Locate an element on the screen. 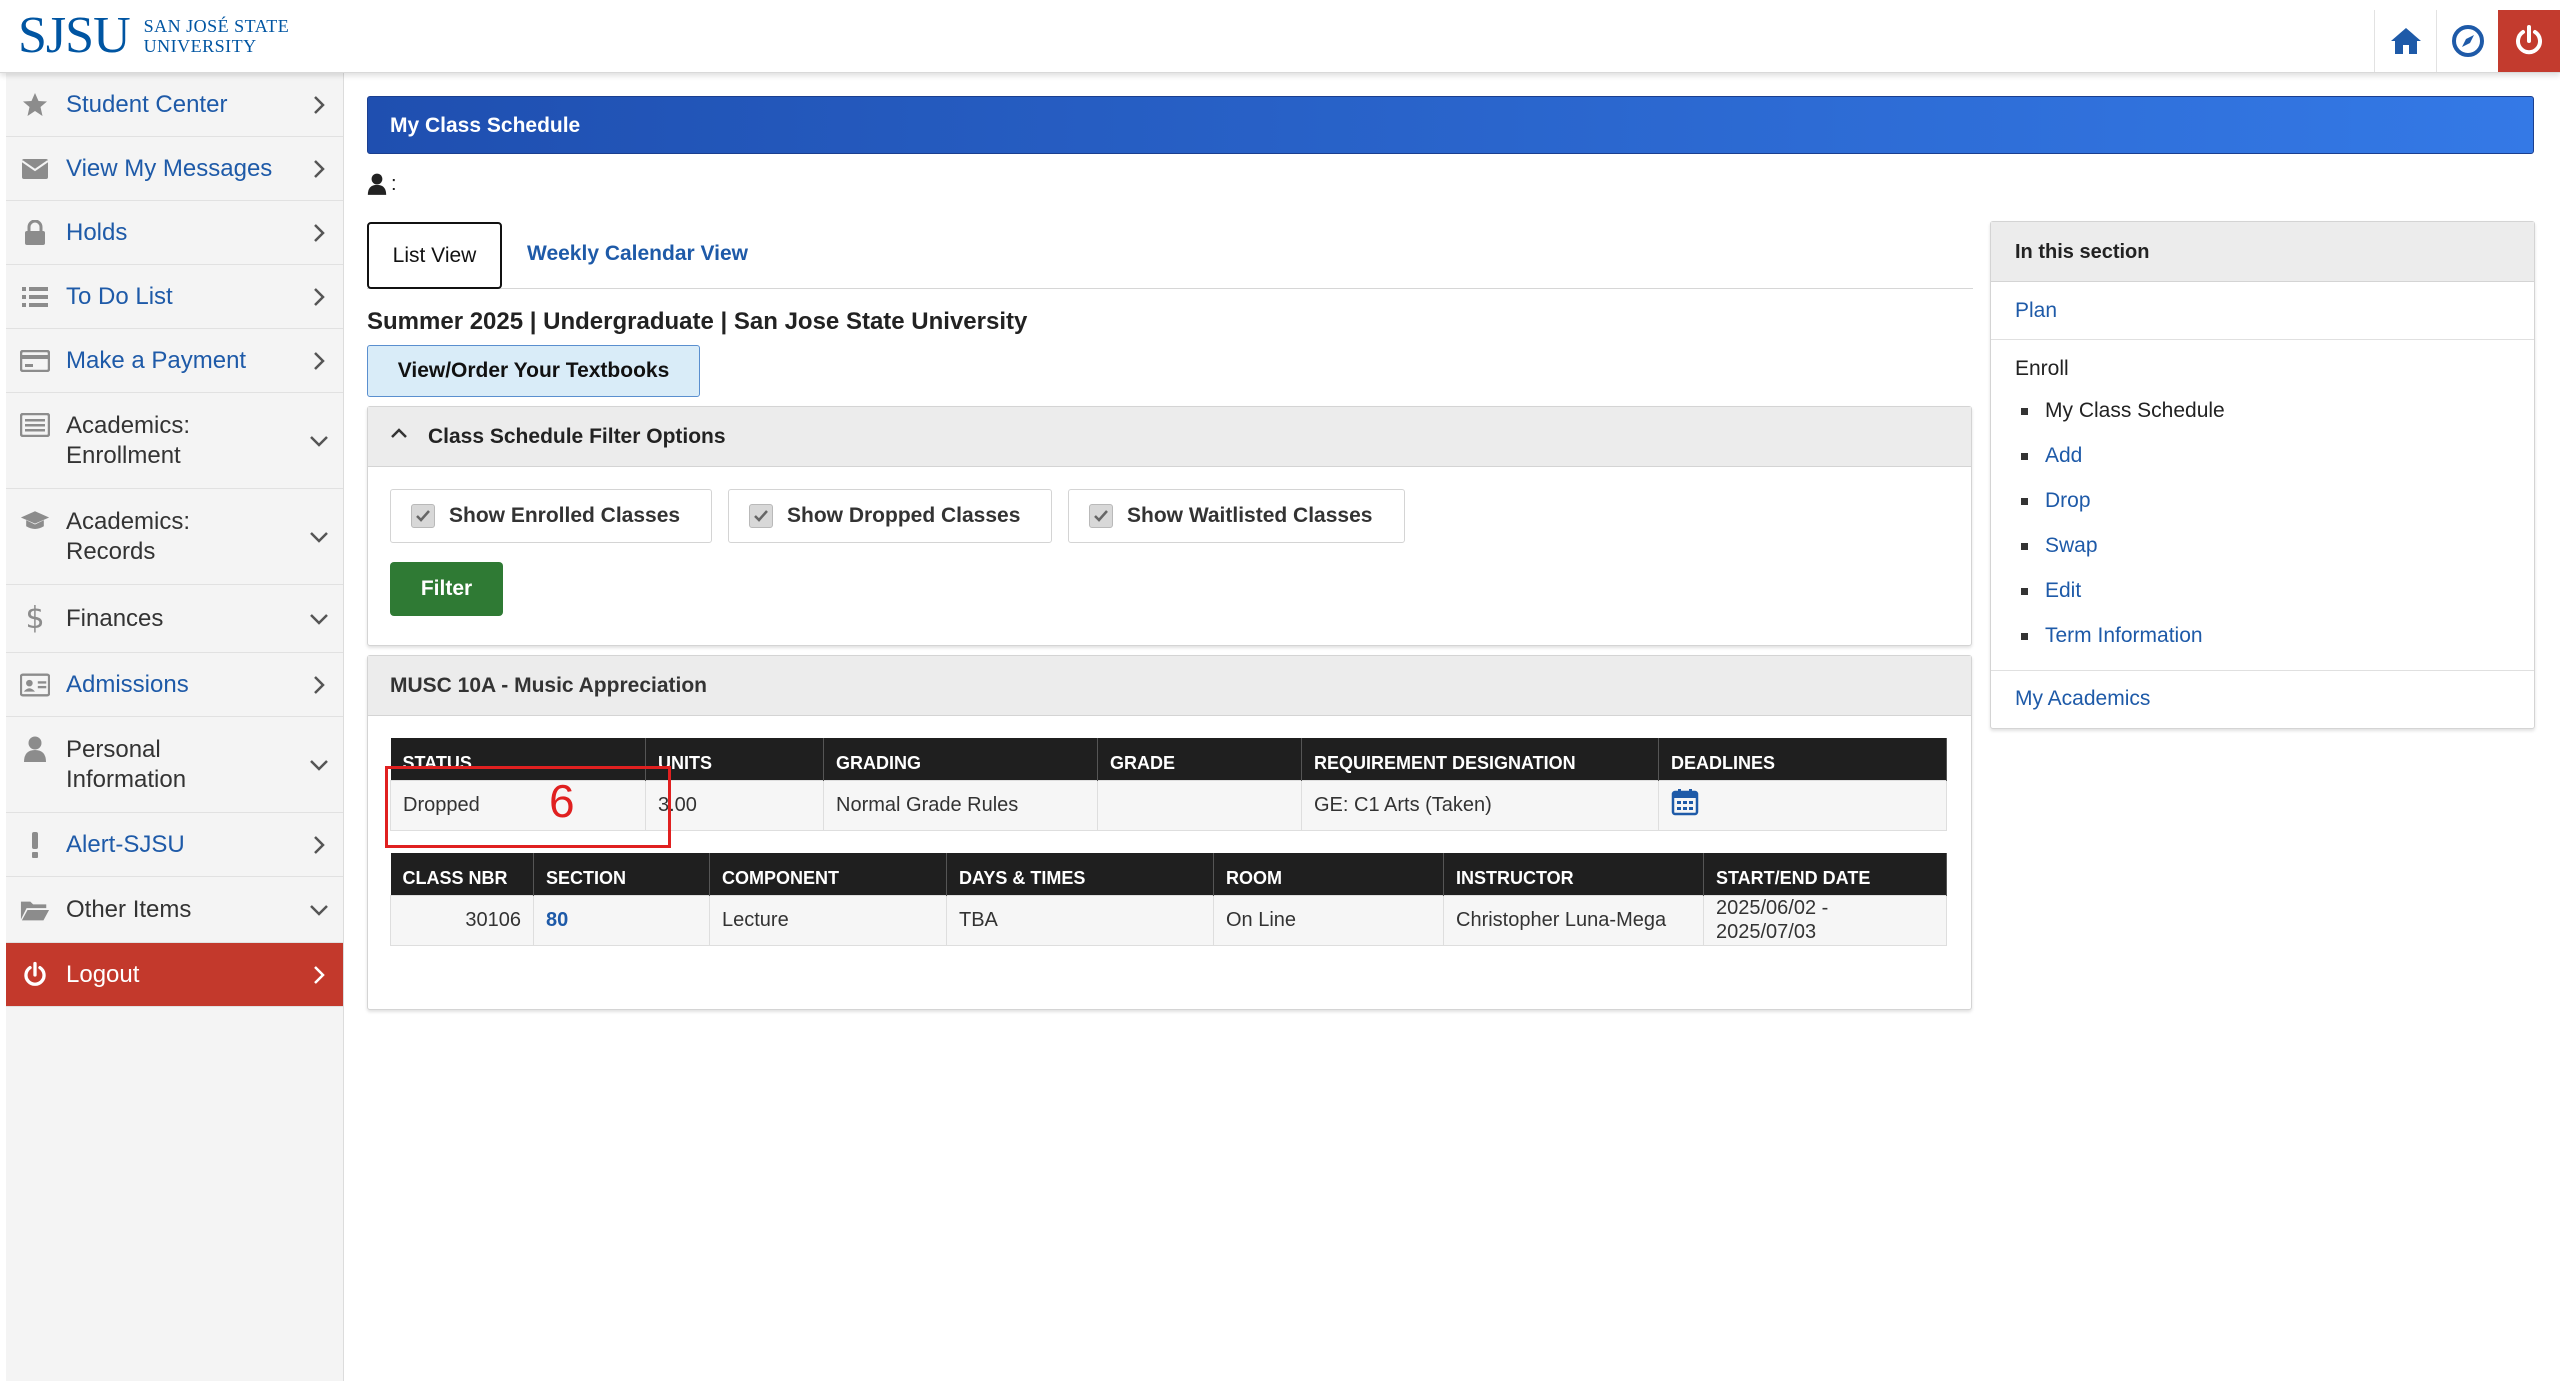  envelope-icon is located at coordinates (35, 169).